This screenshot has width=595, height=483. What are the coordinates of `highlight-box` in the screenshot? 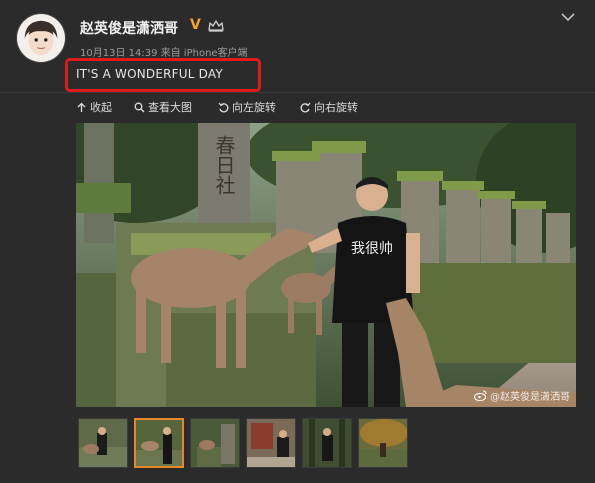 It's located at (163, 75).